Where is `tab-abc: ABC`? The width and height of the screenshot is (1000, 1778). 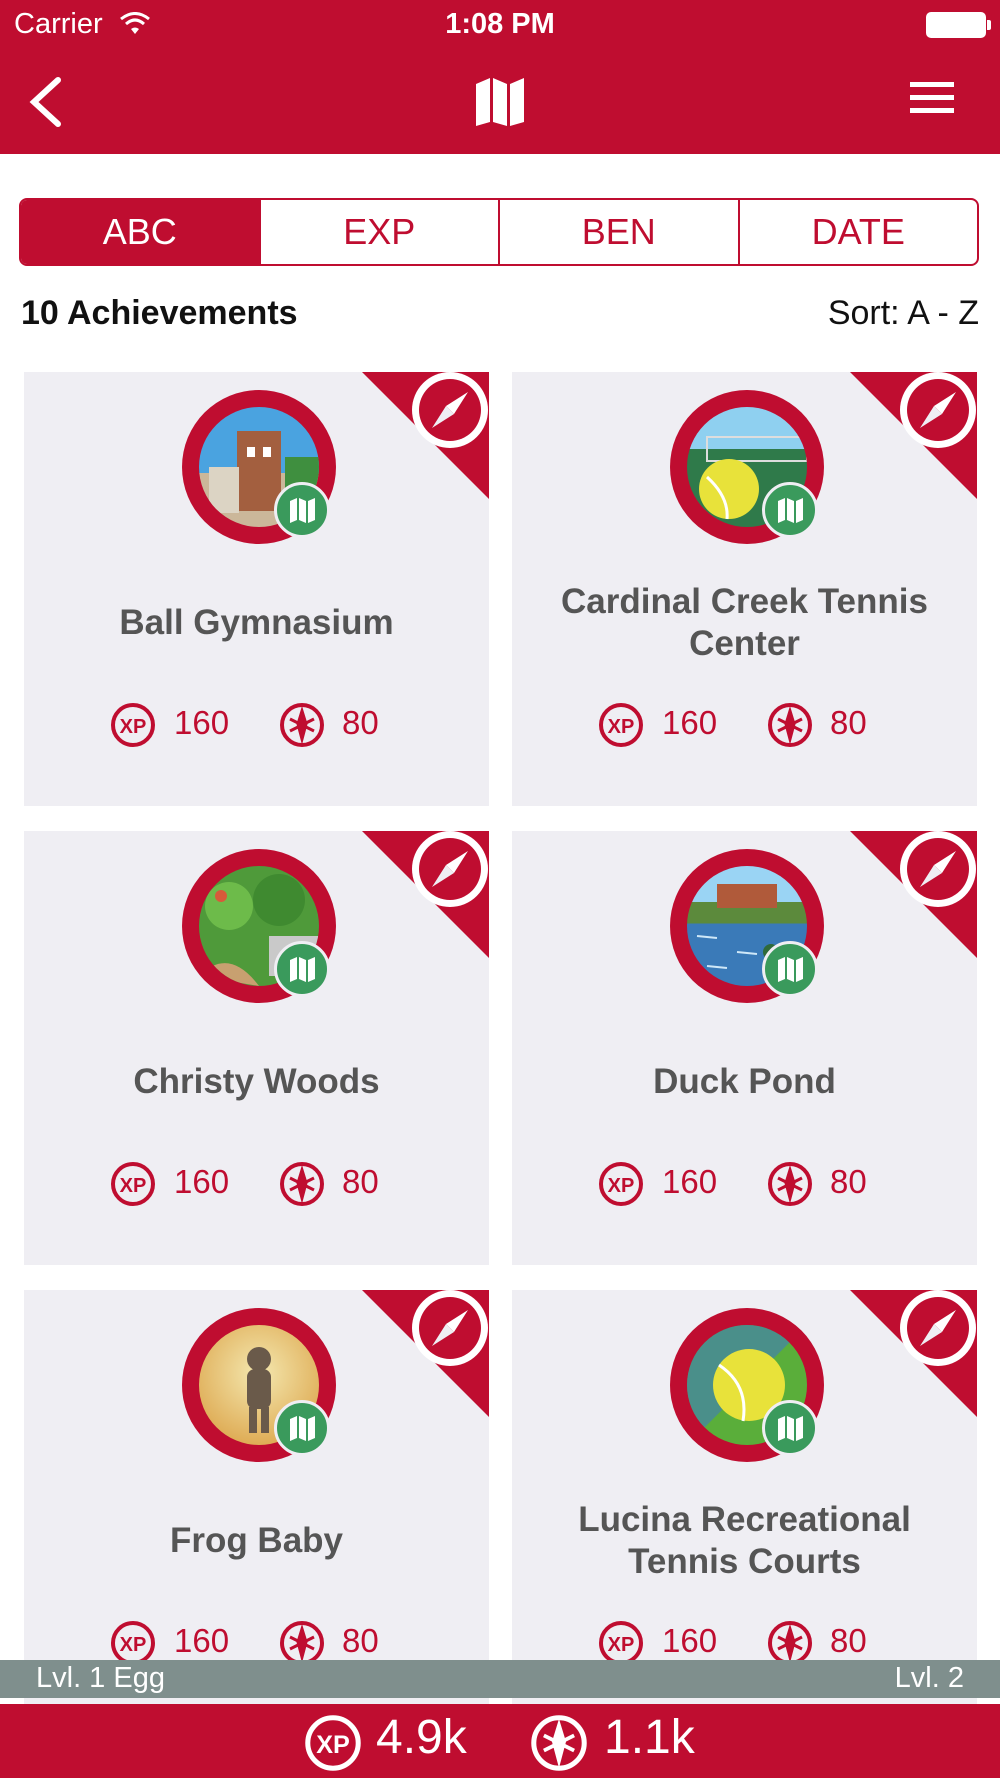
tab-abc: ABC is located at coordinates (141, 232).